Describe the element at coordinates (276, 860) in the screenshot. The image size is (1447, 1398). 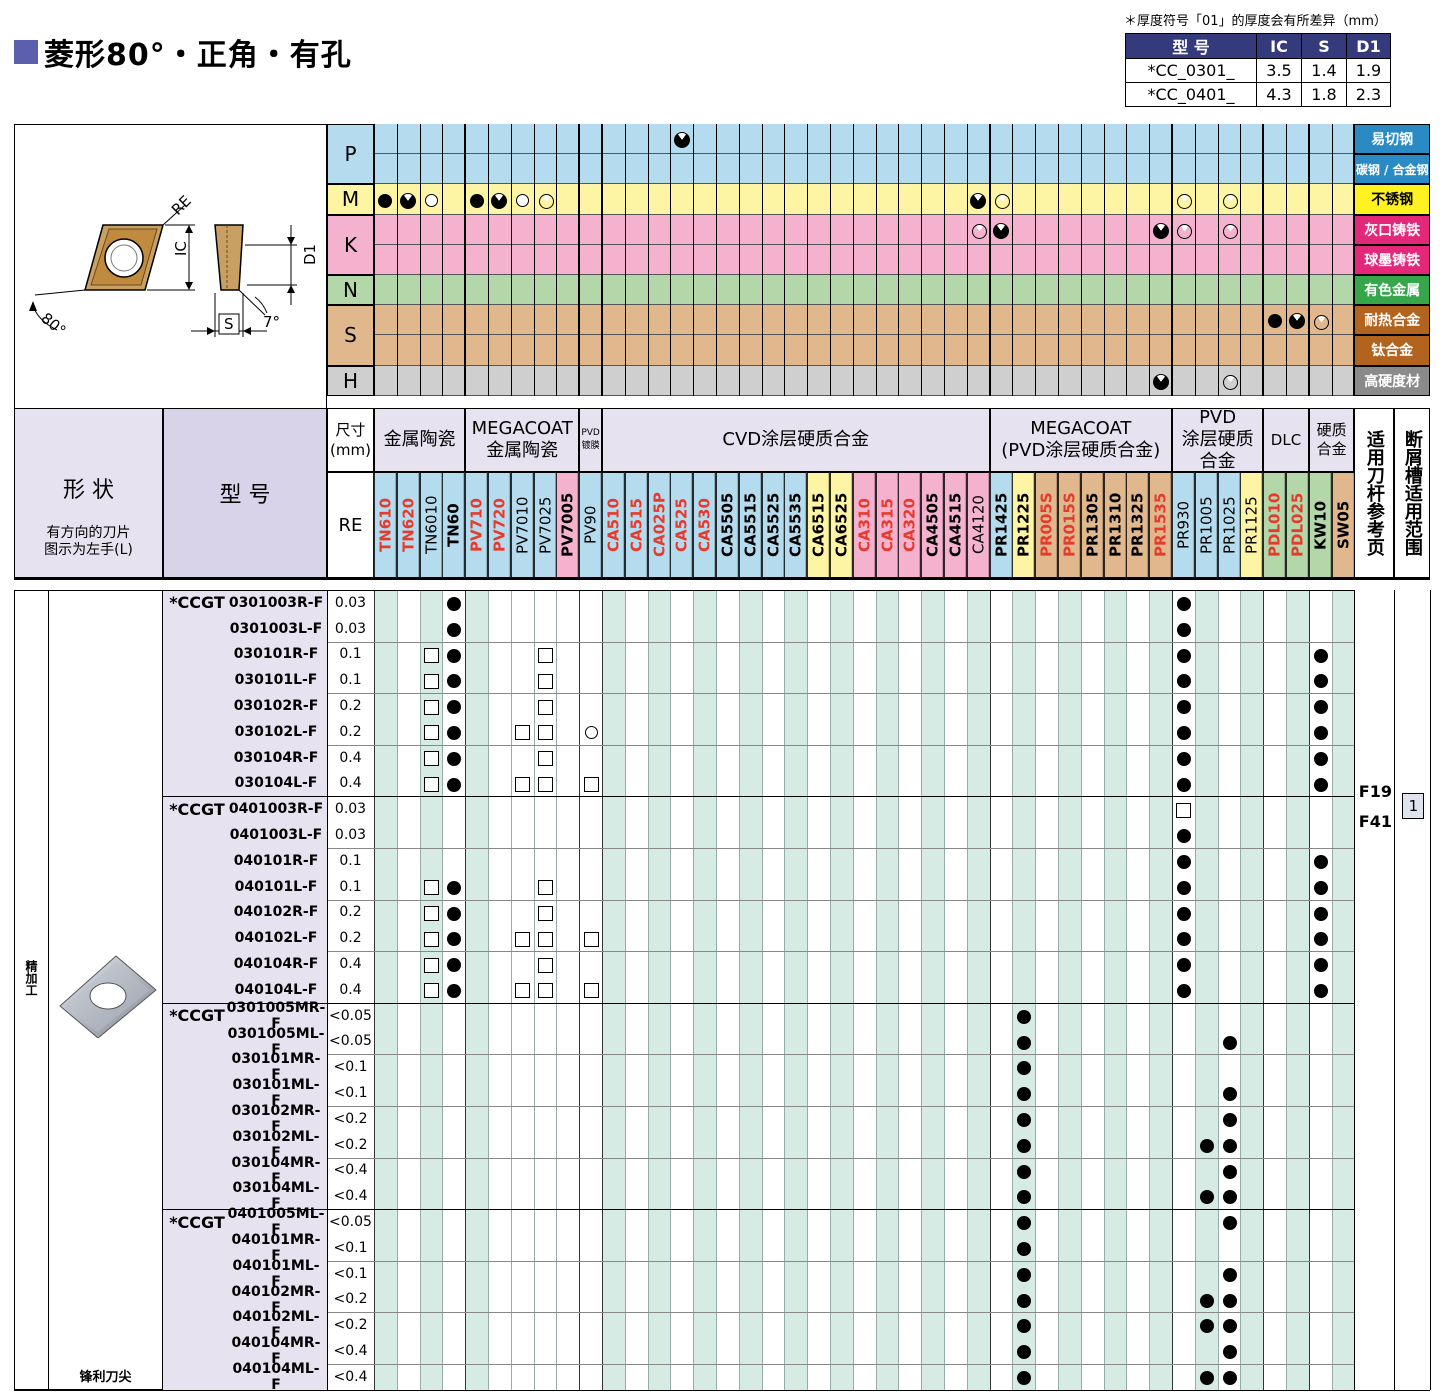
I see `model-code: 040101R-F` at that location.